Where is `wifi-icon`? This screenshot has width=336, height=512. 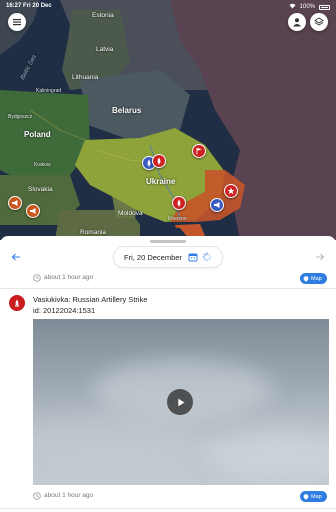
wifi-icon is located at coordinates (292, 7).